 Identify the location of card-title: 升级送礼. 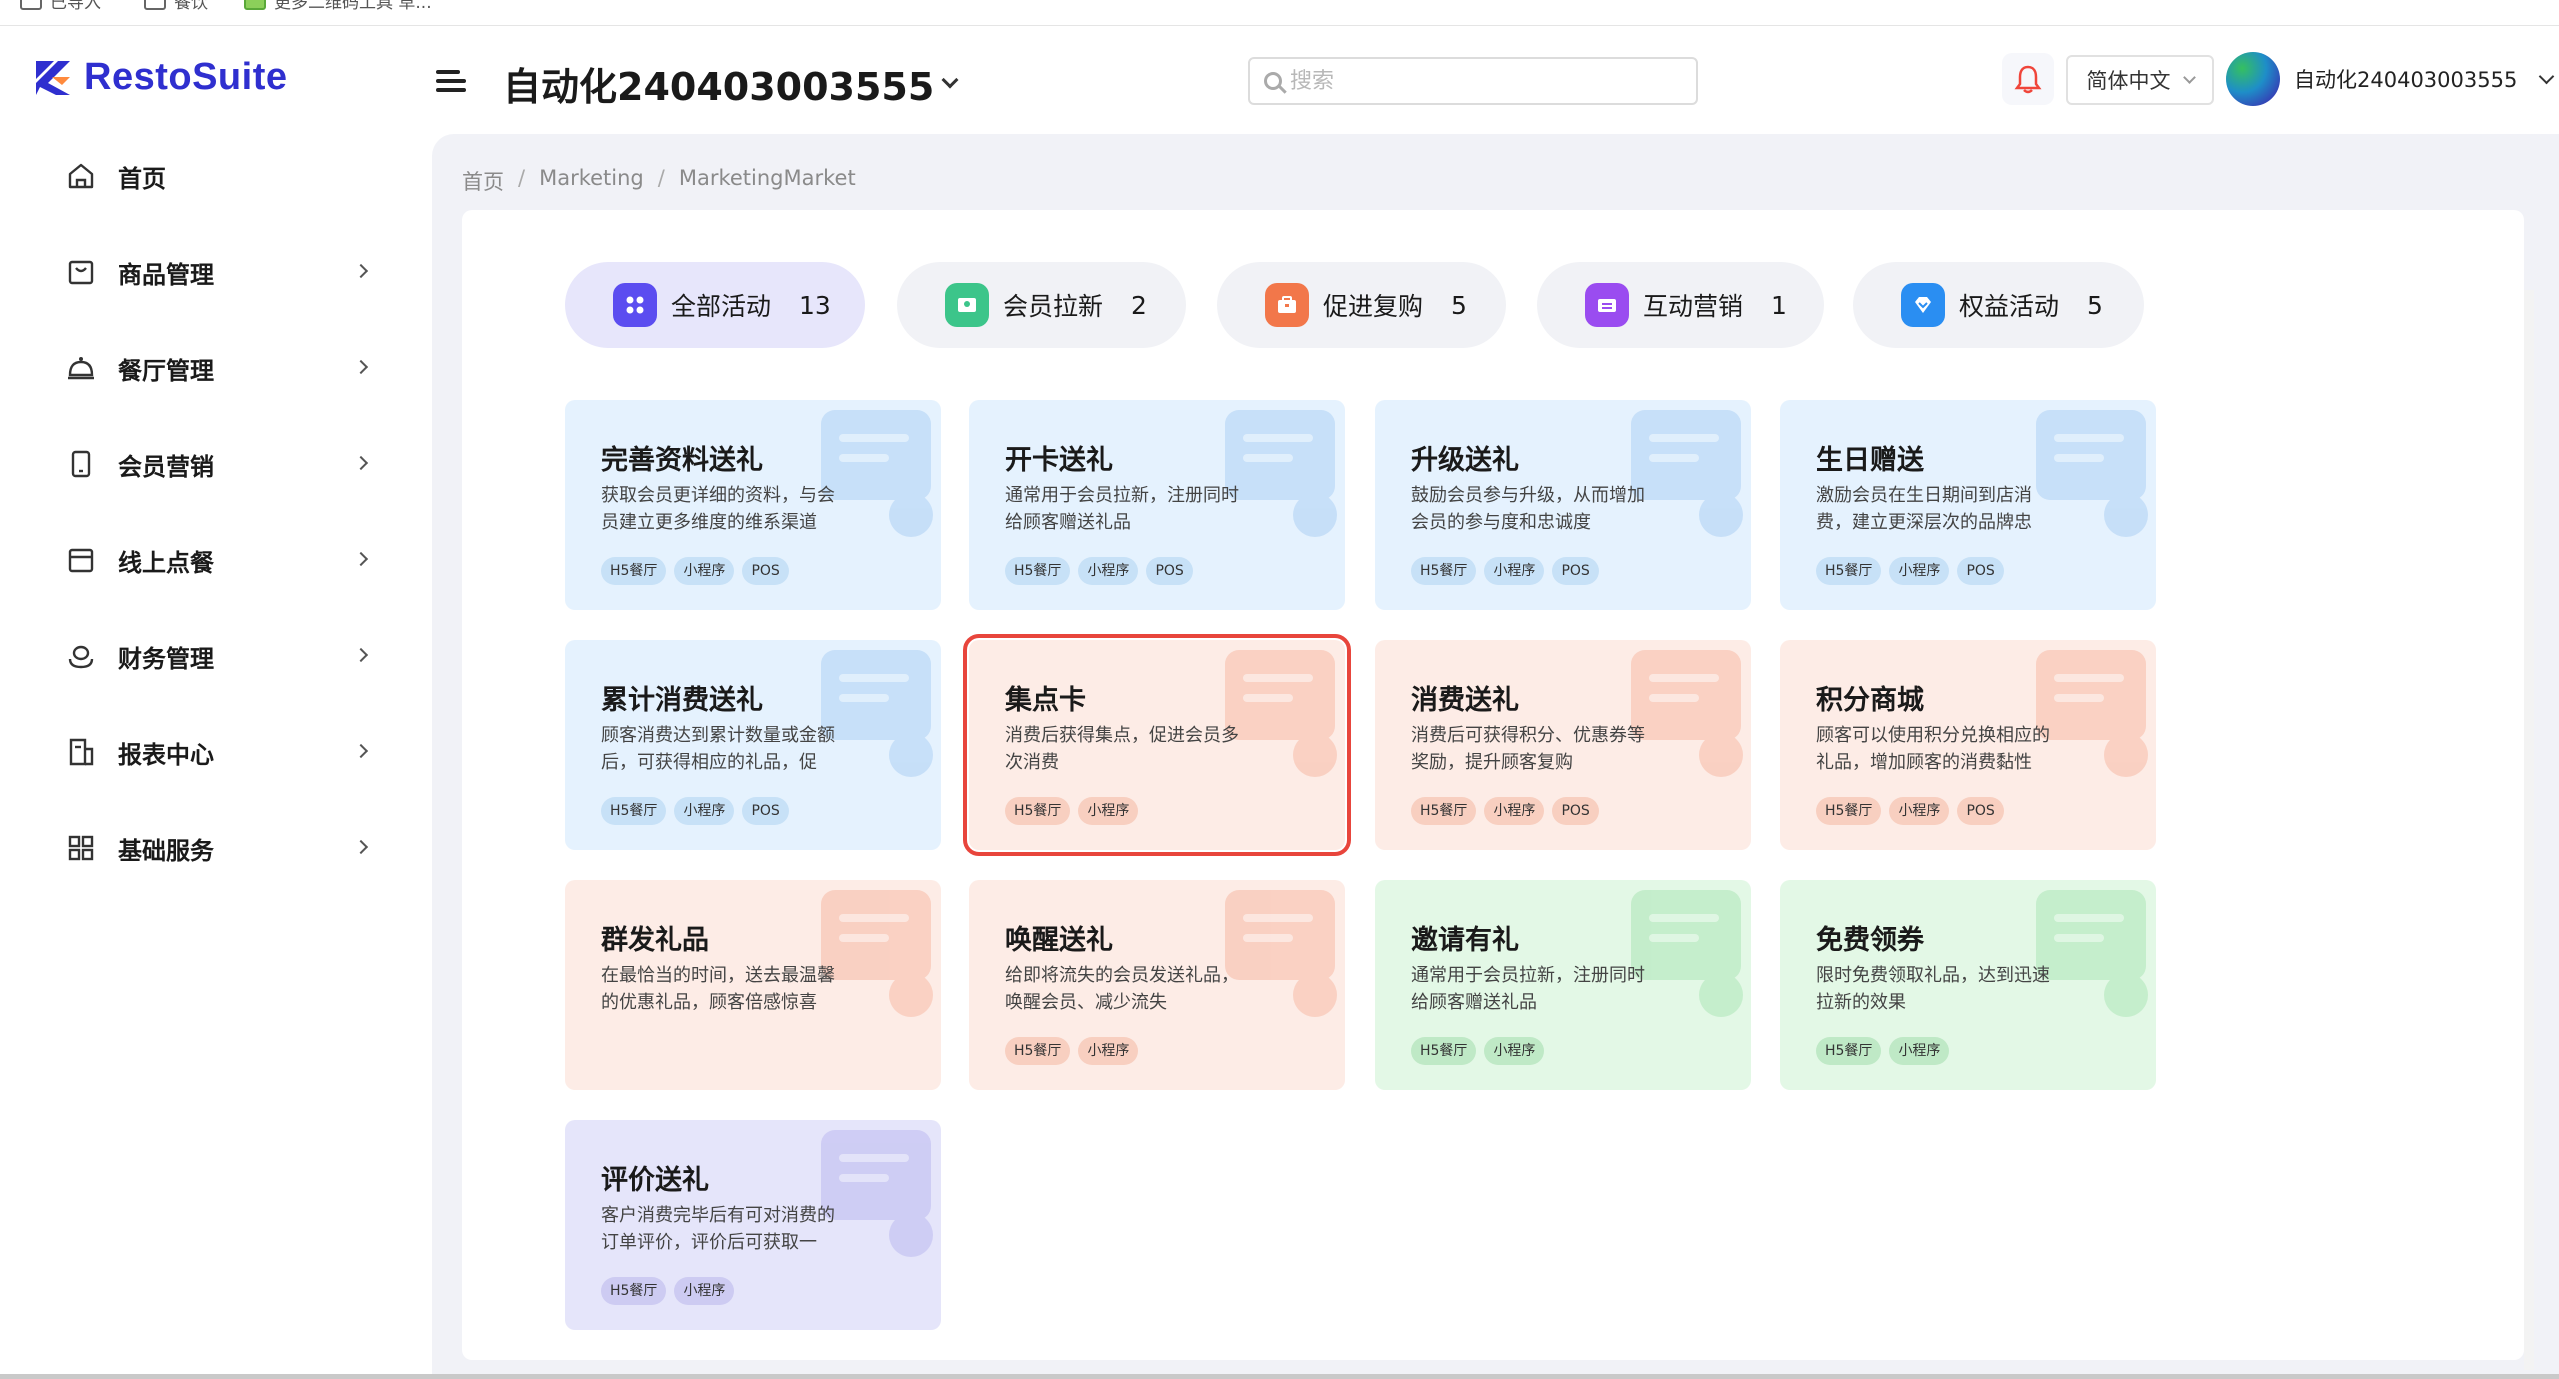
(1465, 460).